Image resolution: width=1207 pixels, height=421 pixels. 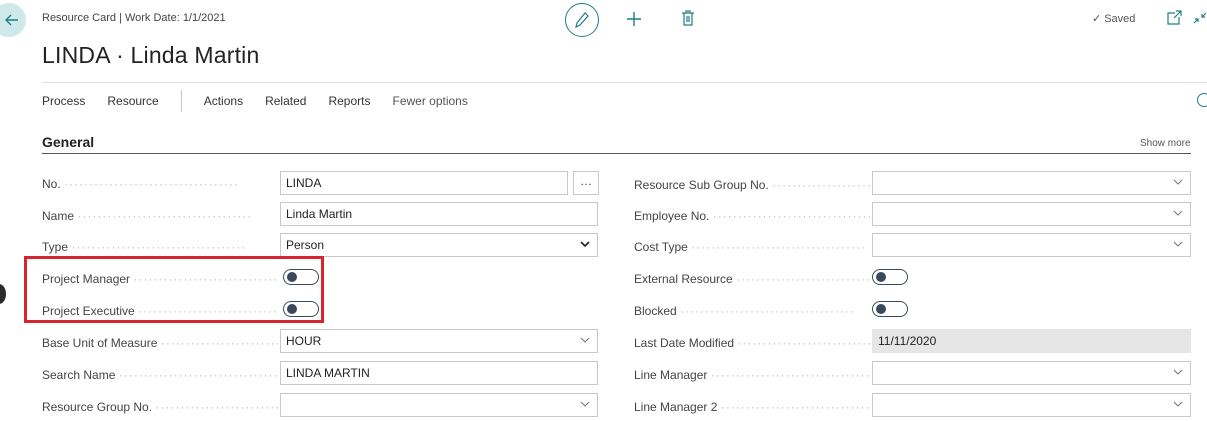 I want to click on trash-icon, so click(x=688, y=18).